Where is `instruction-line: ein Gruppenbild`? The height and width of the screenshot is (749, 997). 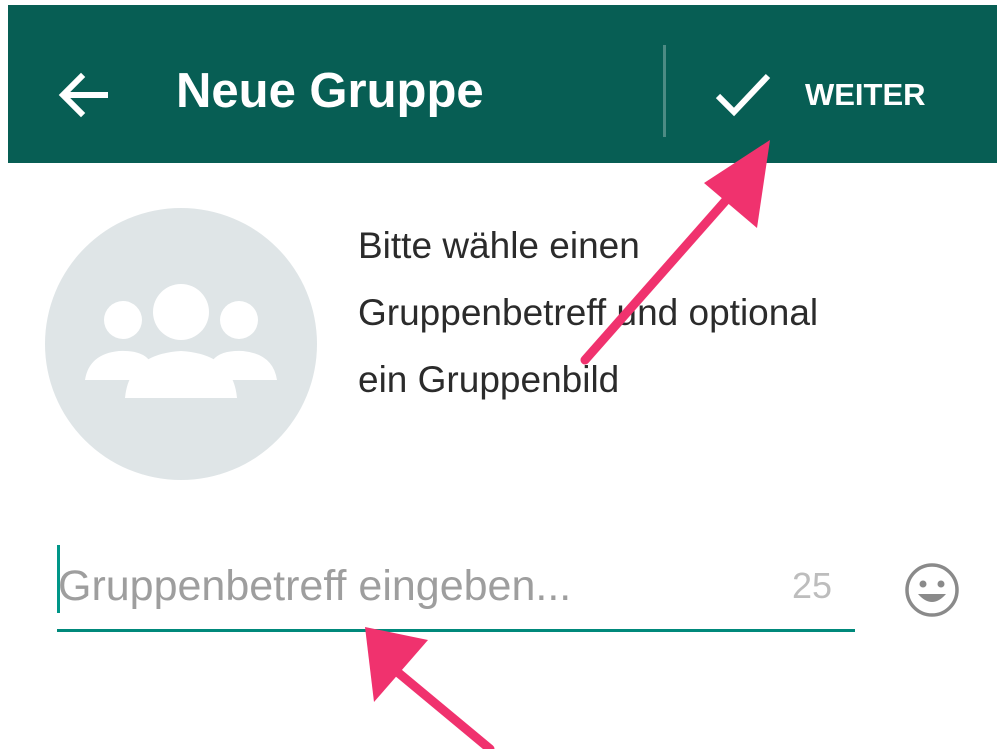 instruction-line: ein Gruppenbild is located at coordinates (489, 379).